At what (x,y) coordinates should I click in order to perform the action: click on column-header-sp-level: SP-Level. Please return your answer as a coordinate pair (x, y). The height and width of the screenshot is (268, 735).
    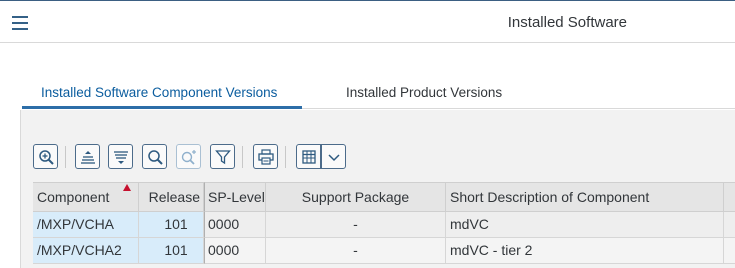
    Looking at the image, I should click on (235, 197).